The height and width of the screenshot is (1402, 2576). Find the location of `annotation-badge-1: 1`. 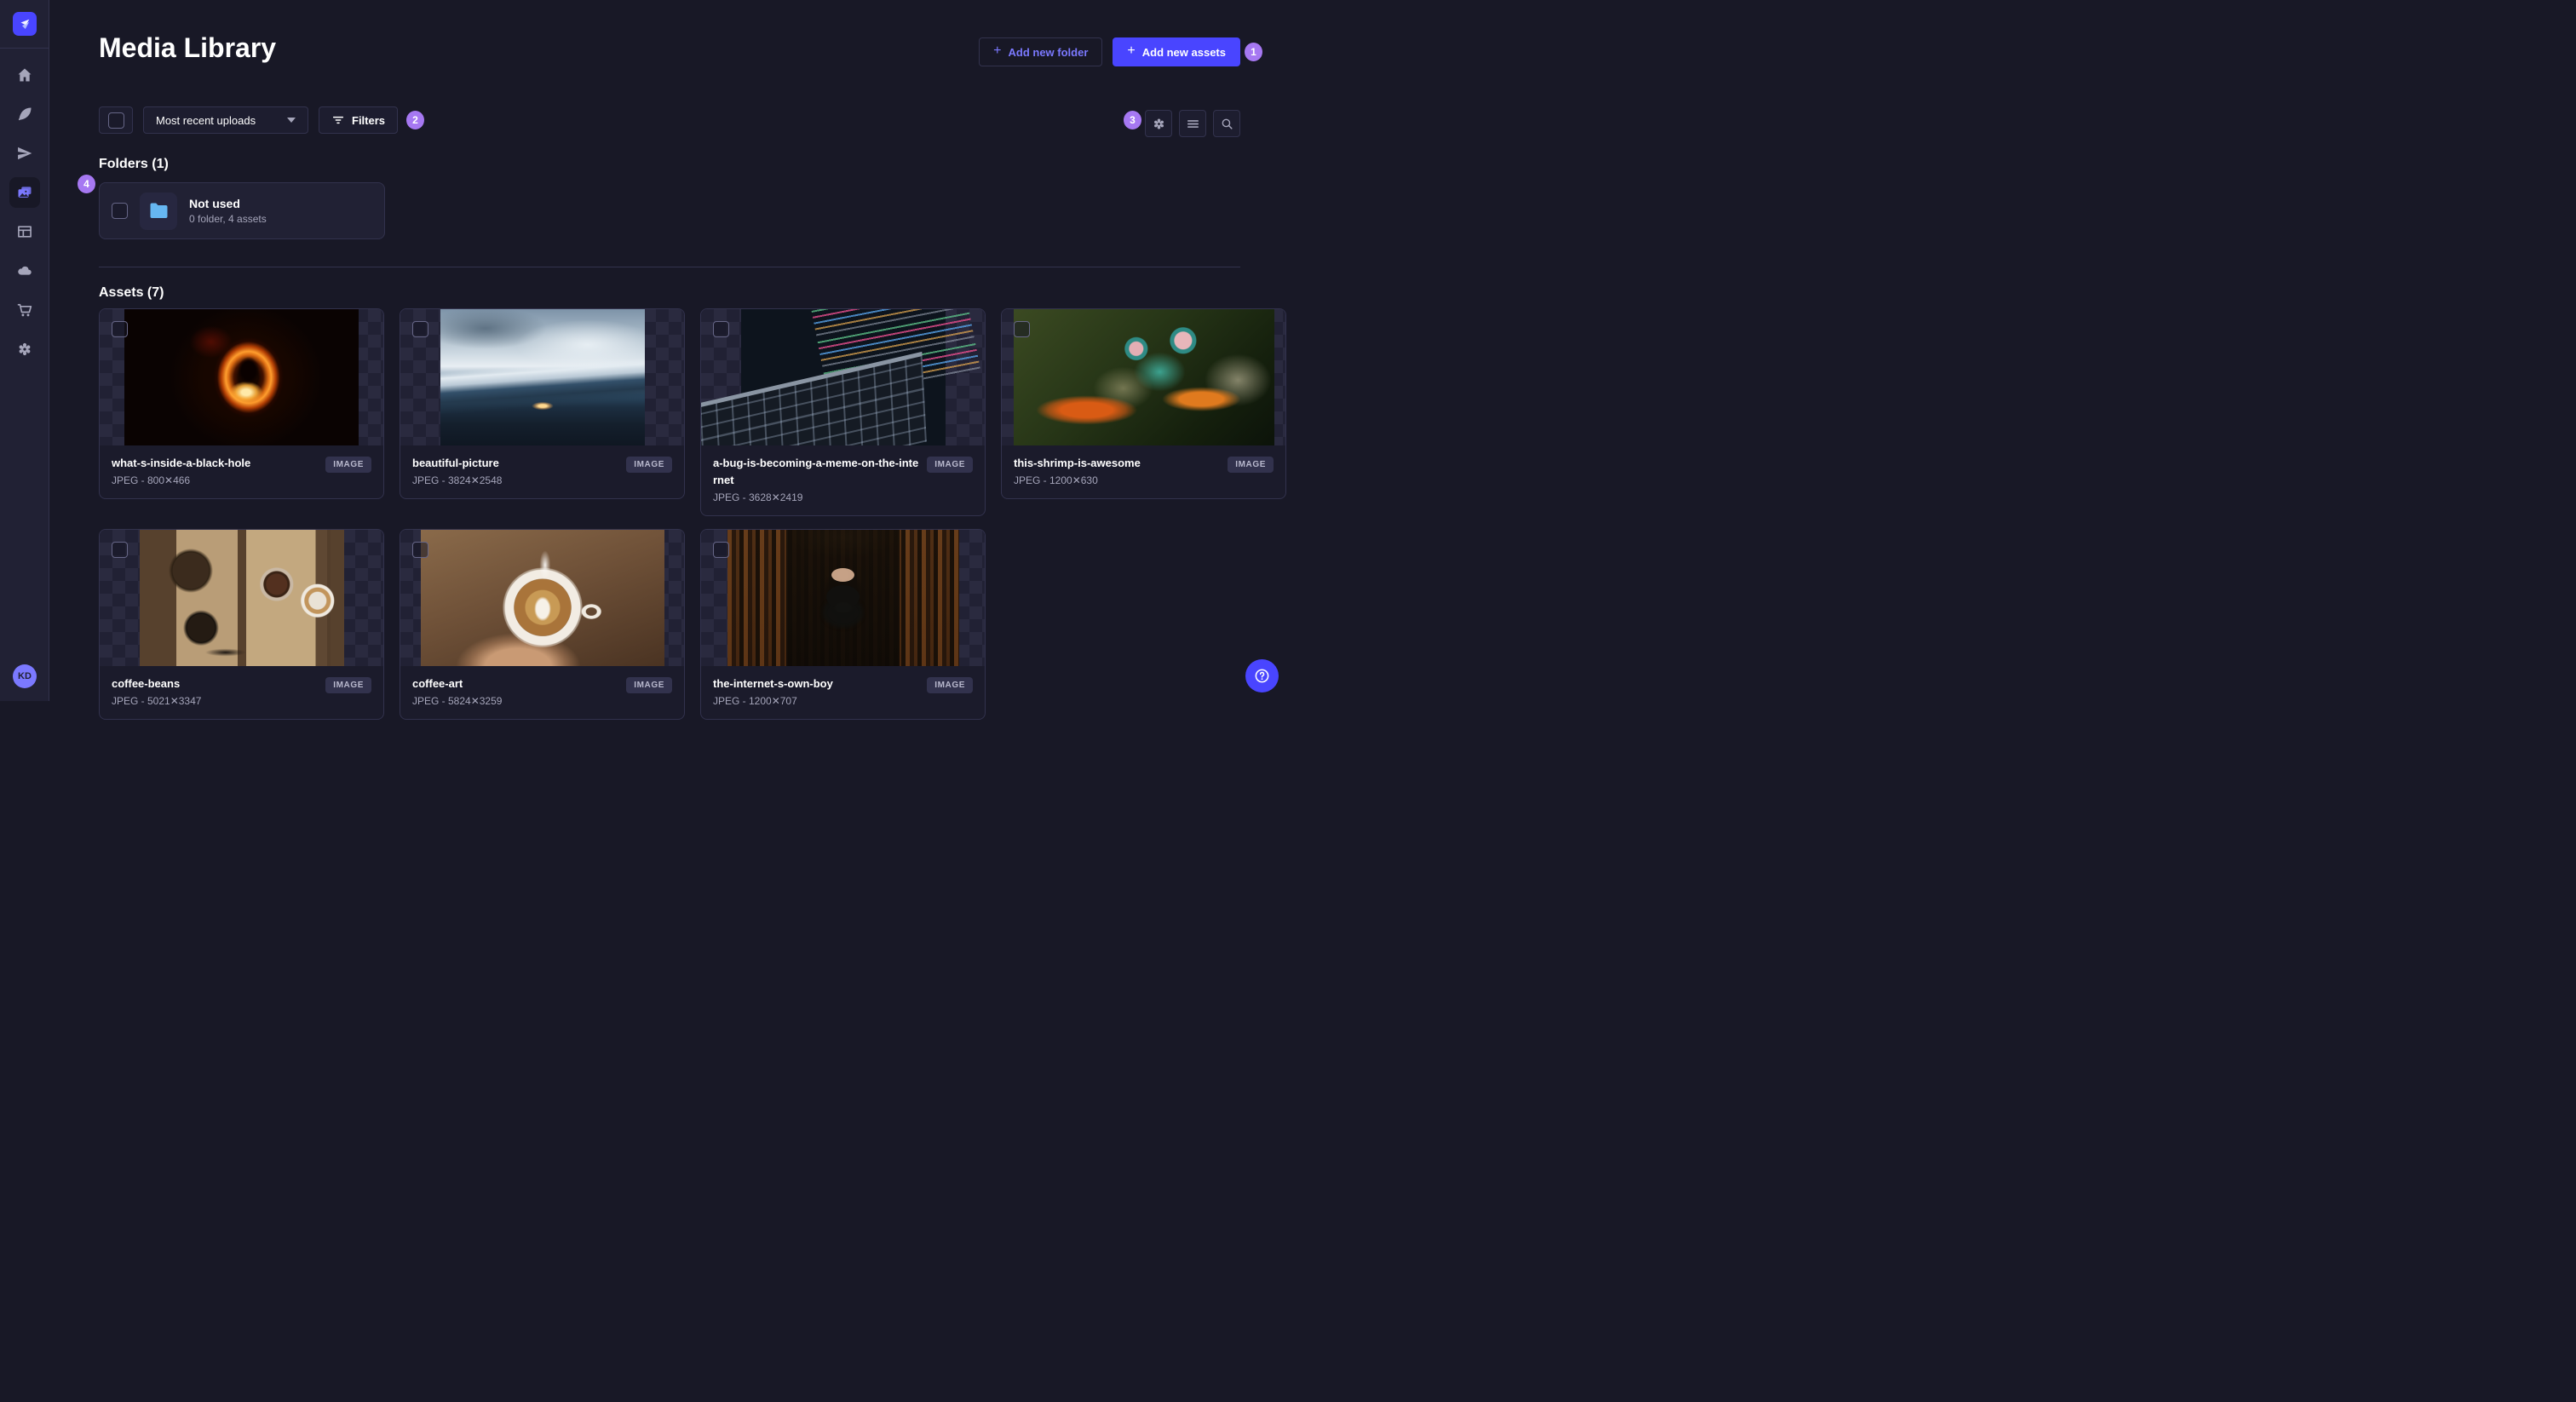

annotation-badge-1: 1 is located at coordinates (1254, 52).